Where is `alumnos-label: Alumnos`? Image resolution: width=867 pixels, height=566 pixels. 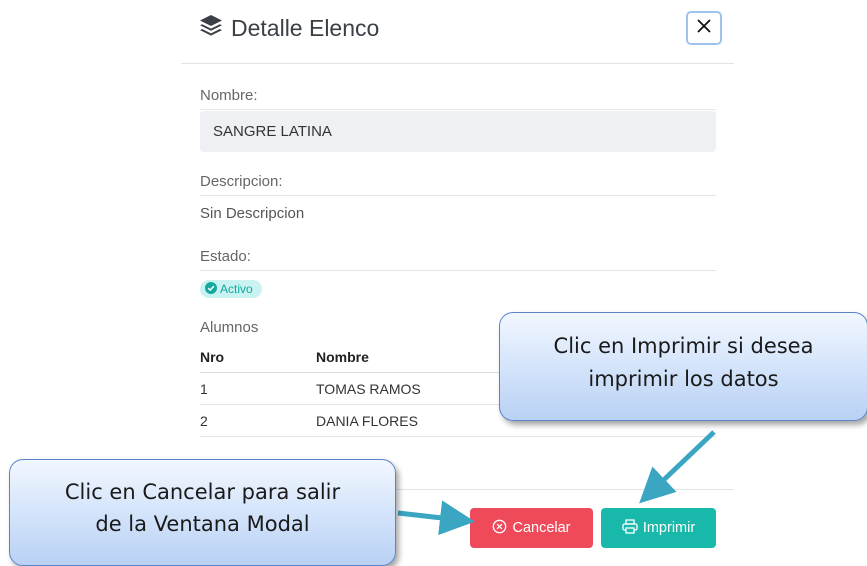
alumnos-label: Alumnos is located at coordinates (229, 327).